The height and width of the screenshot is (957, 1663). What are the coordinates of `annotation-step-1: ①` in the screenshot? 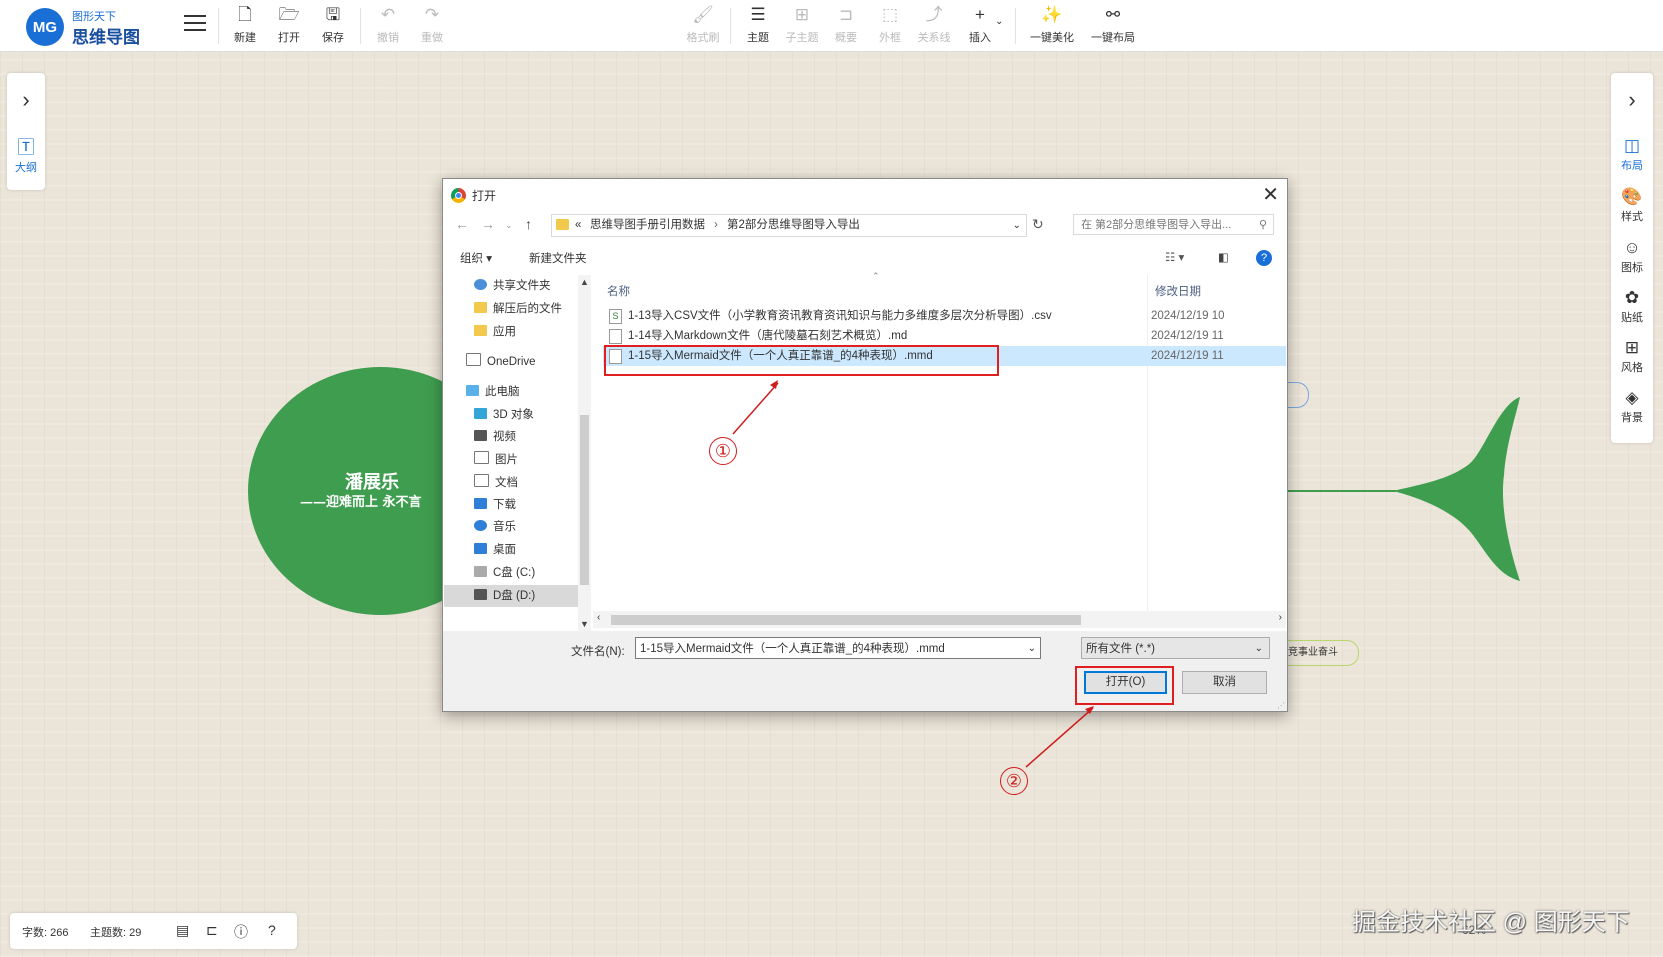 It's located at (723, 451).